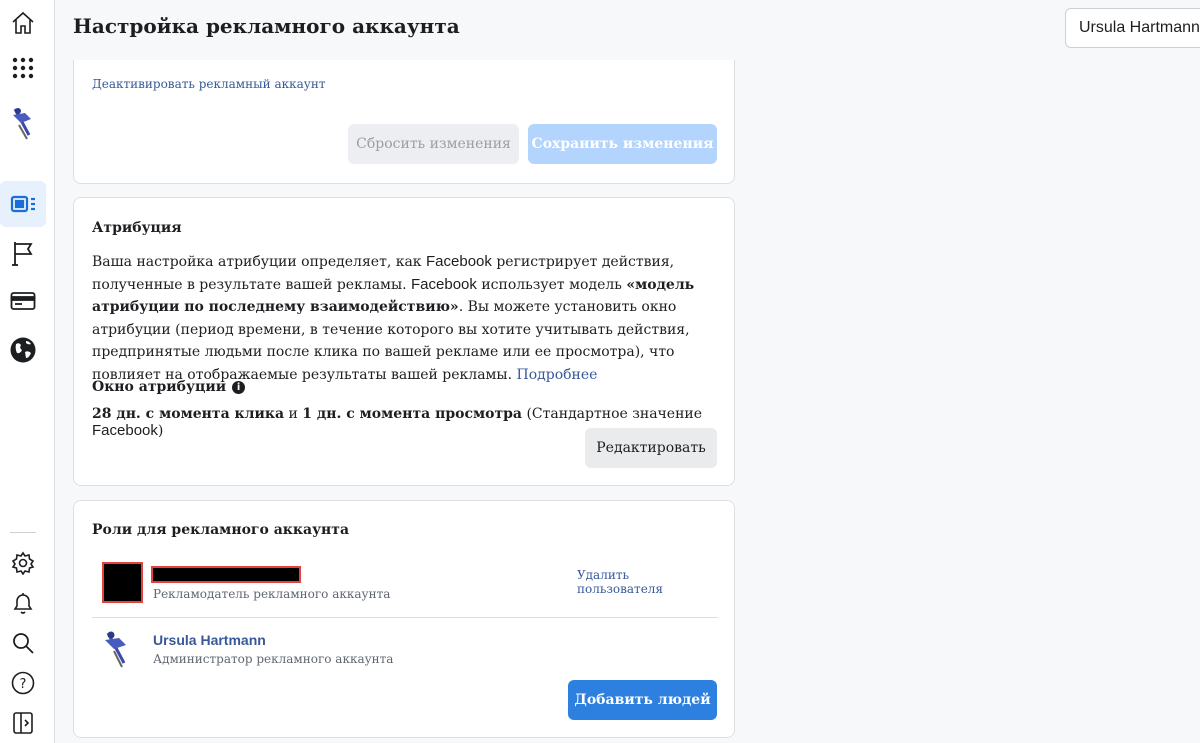 The width and height of the screenshot is (1200, 743). I want to click on reset-changes-button: Сбросить изменения, so click(433, 144).